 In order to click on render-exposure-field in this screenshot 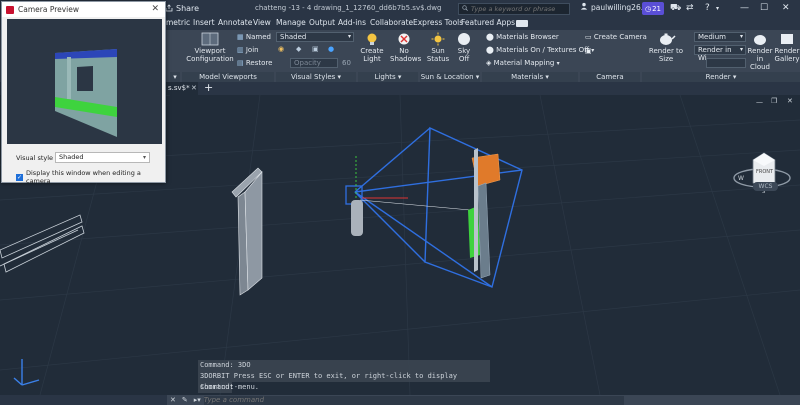, I will do `click(726, 63)`.